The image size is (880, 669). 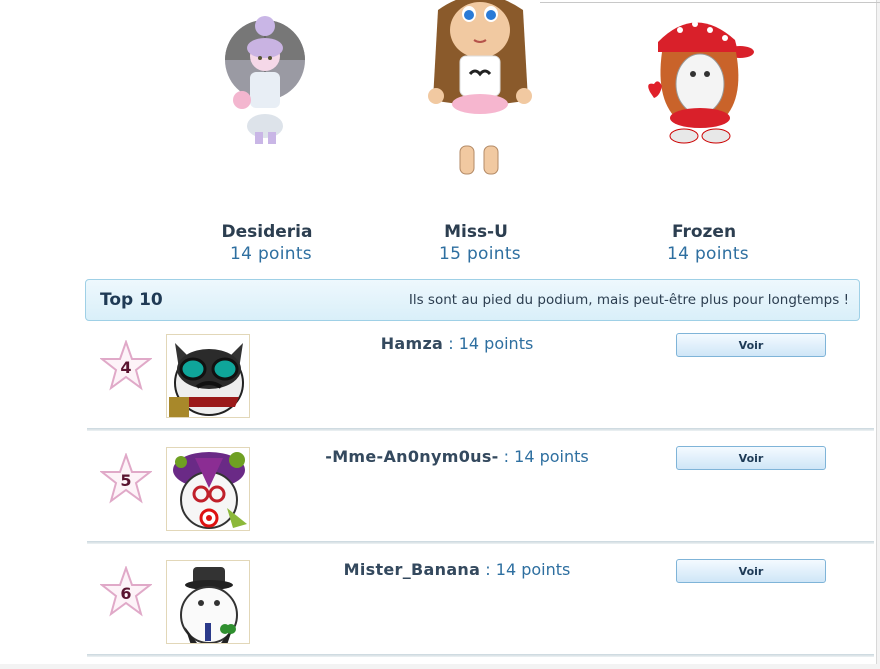 I want to click on row-text: Hamza : 14 points, so click(x=457, y=343).